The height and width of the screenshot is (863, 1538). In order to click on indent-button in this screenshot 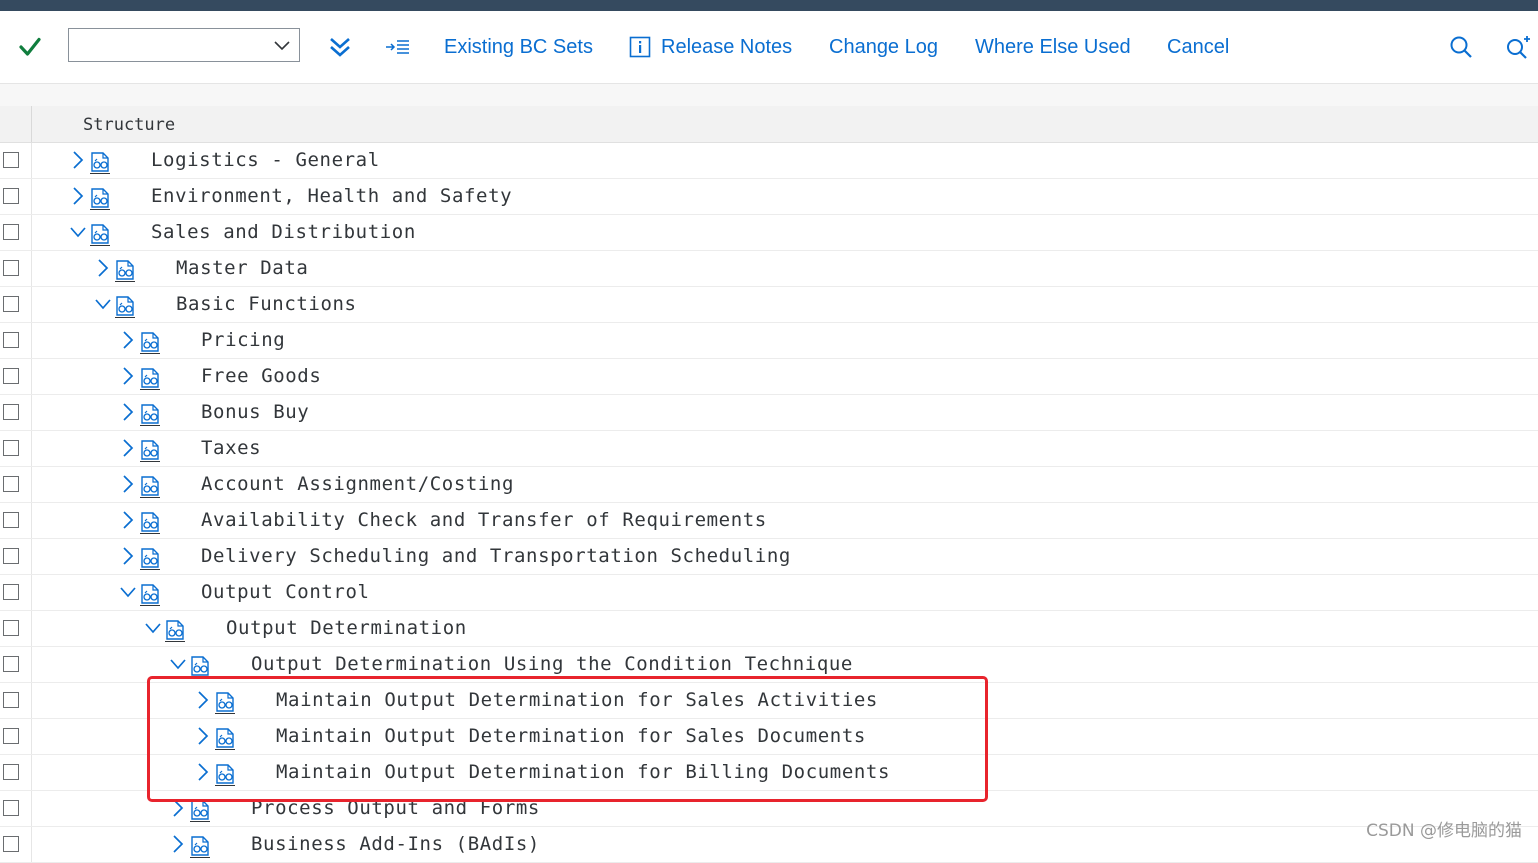, I will do `click(398, 47)`.